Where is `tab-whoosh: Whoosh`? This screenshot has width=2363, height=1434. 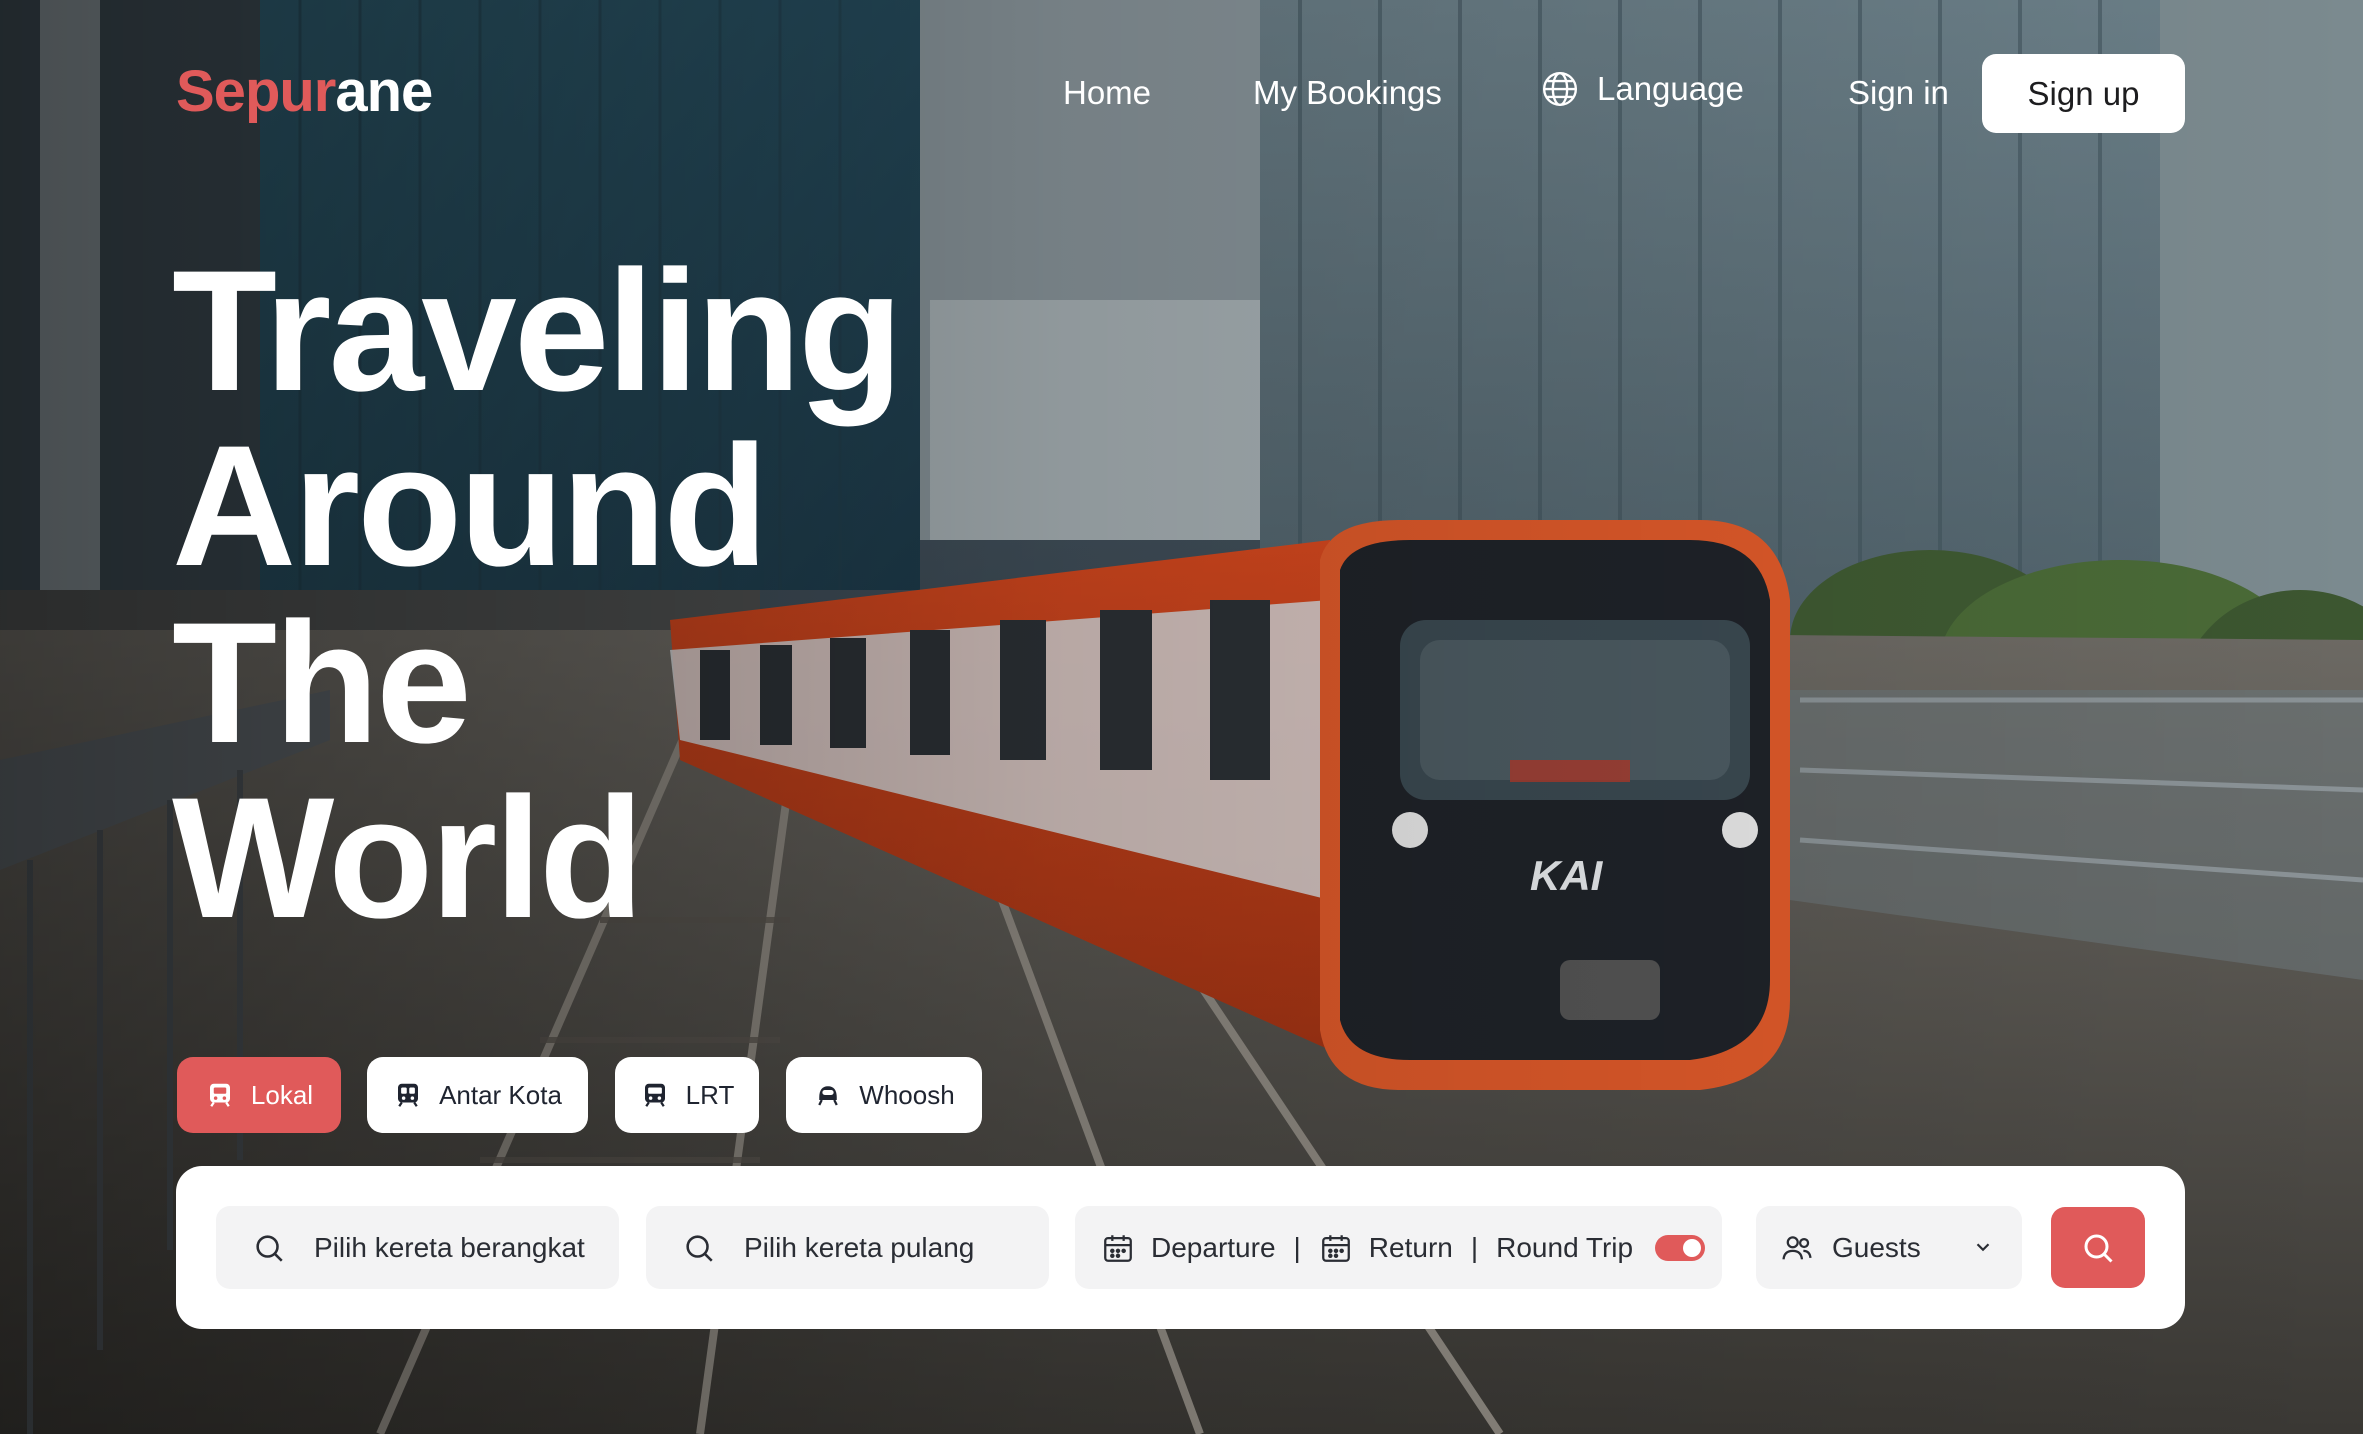 tab-whoosh: Whoosh is located at coordinates (884, 1095).